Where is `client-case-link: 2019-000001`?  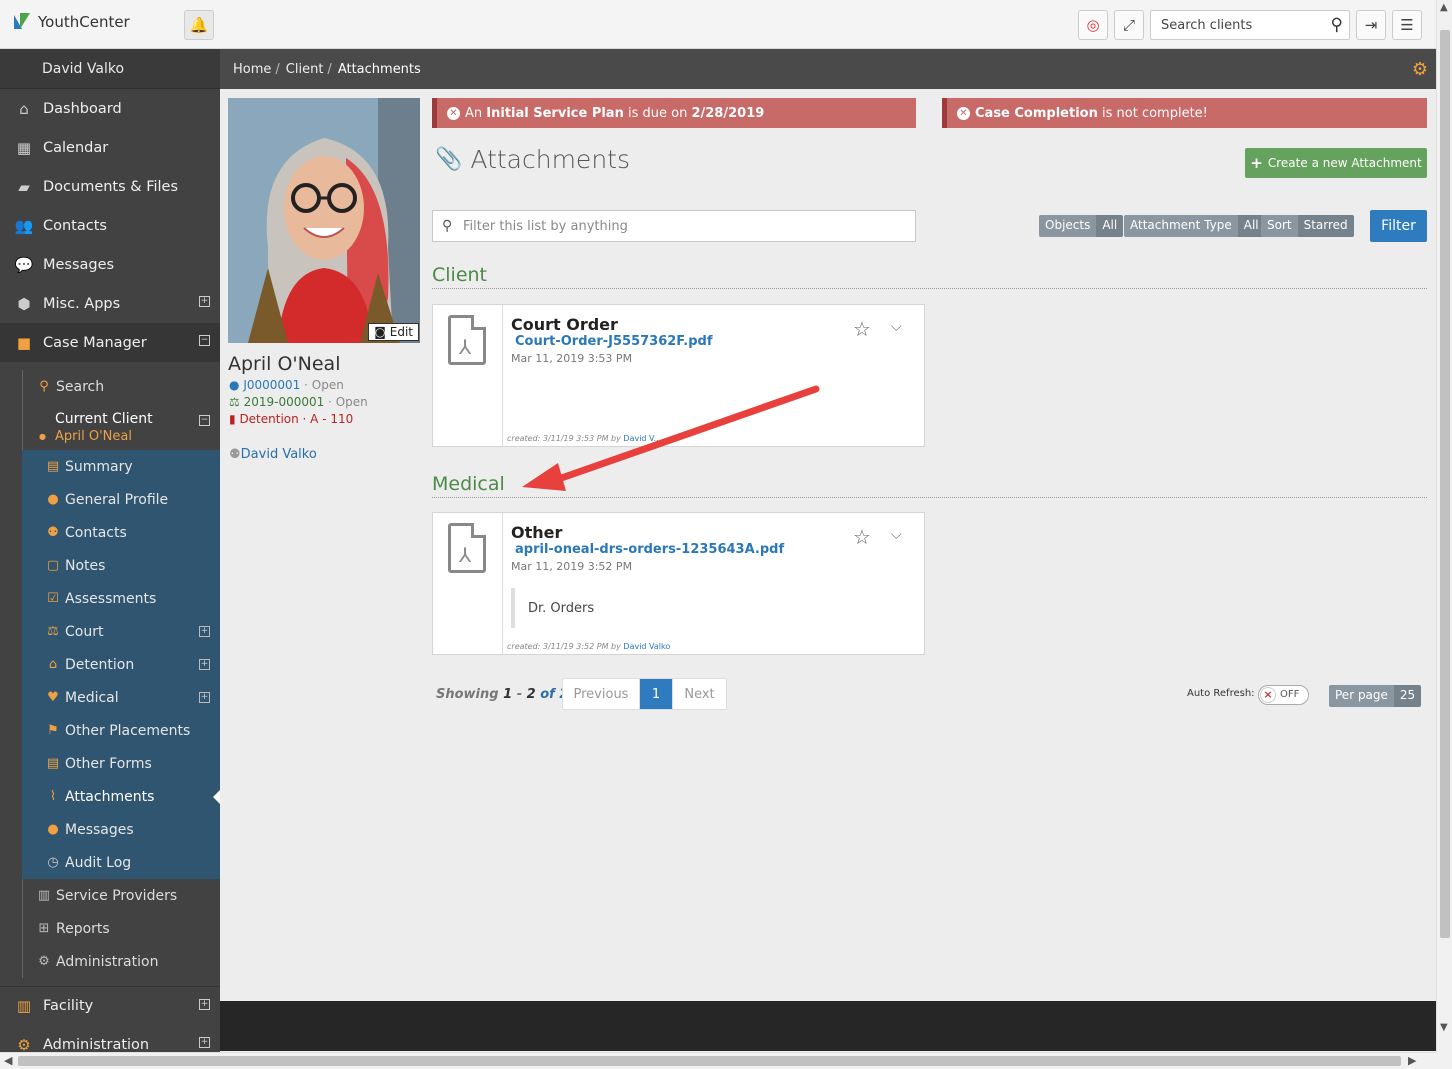 client-case-link: 2019-000001 is located at coordinates (284, 402).